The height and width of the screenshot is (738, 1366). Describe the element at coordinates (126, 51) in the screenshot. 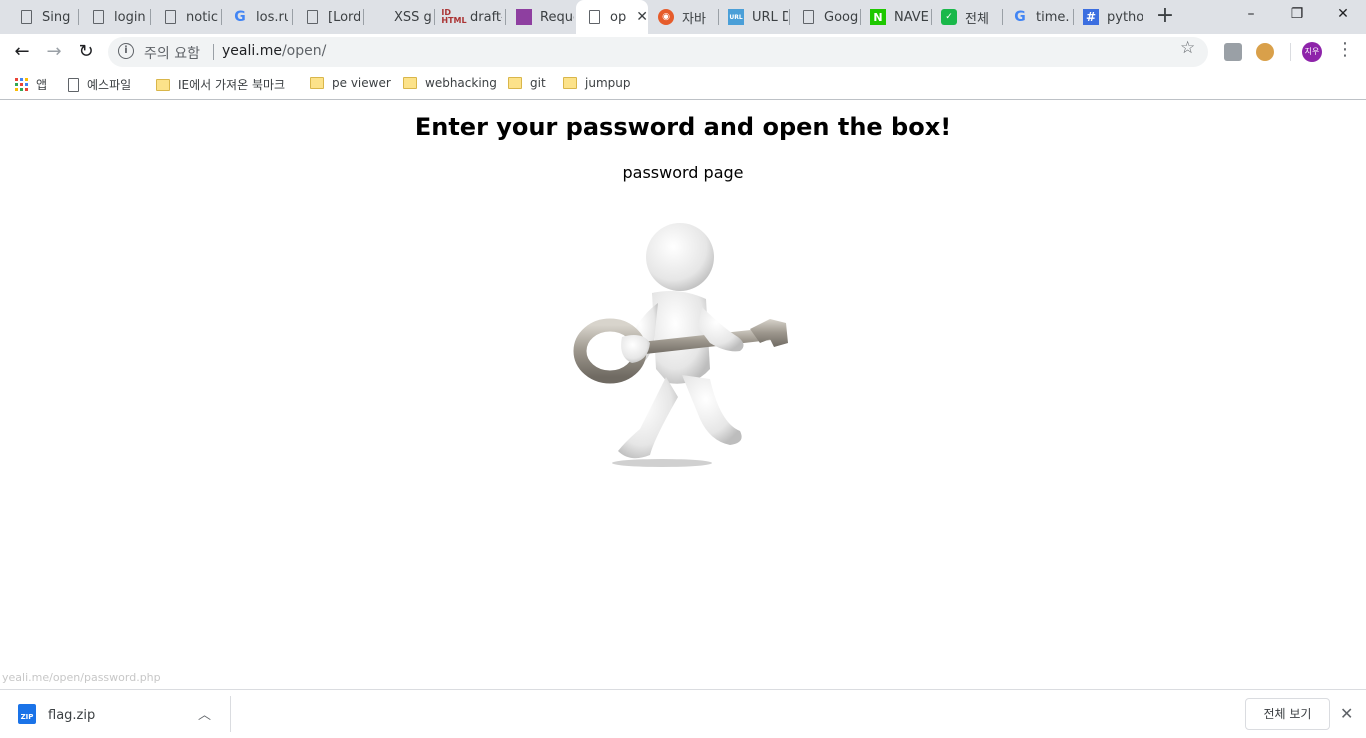

I see `info-icon: i` at that location.